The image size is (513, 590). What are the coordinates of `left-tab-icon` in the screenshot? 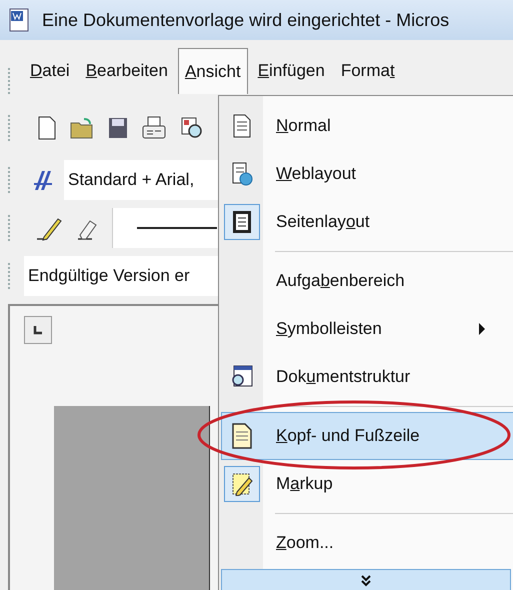 It's located at (38, 330).